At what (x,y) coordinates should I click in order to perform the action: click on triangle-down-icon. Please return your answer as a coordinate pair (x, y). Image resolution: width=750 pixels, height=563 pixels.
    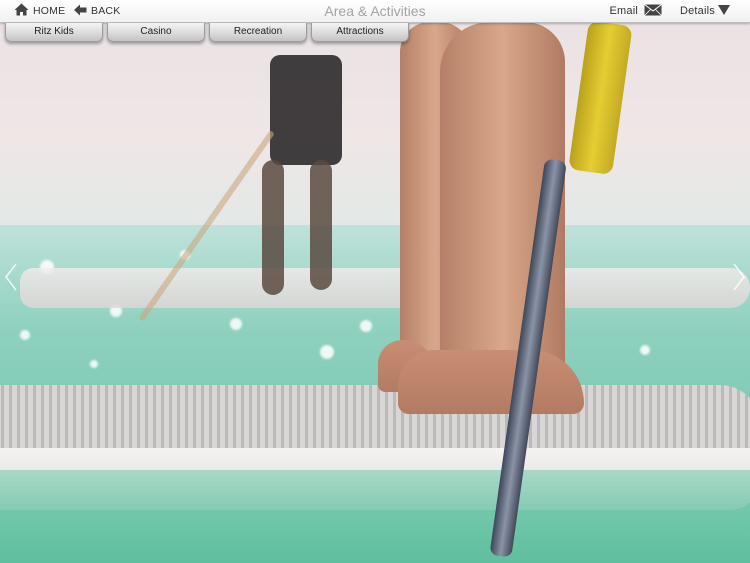
    Looking at the image, I should click on (724, 11).